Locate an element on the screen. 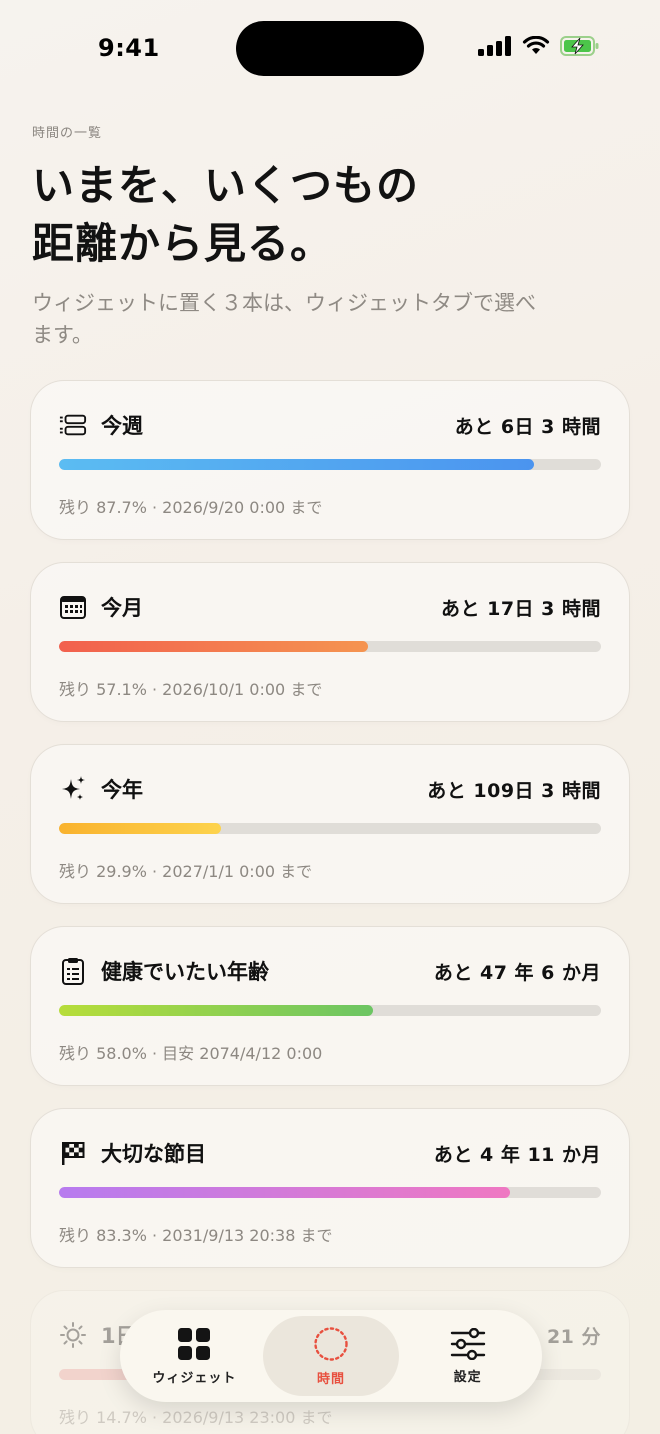  dotted-circle-icon is located at coordinates (331, 1343).